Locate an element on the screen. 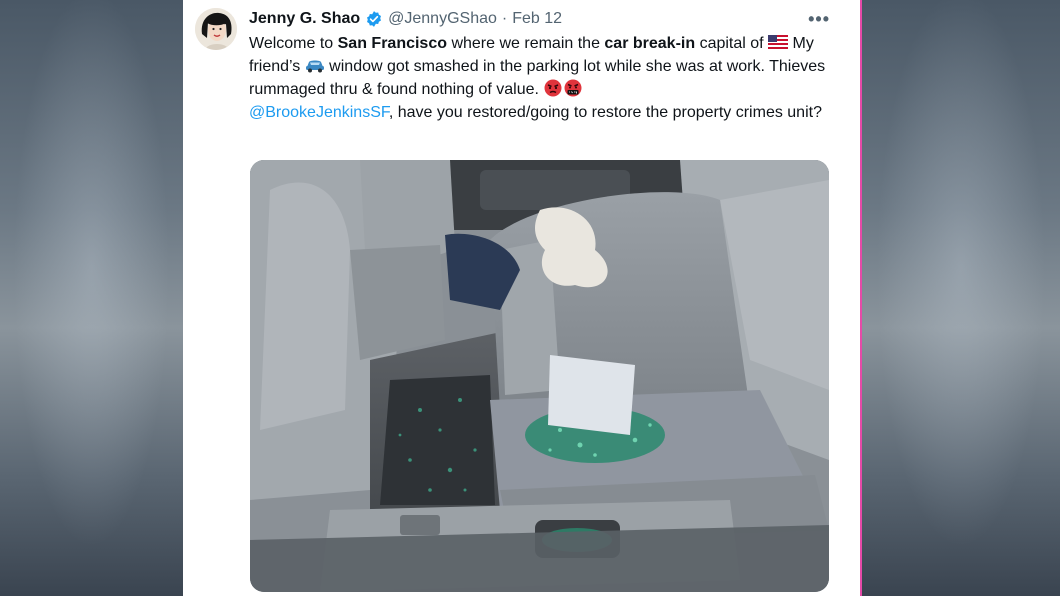 This screenshot has width=1060, height=596. frame-accent-line is located at coordinates (861, 298).